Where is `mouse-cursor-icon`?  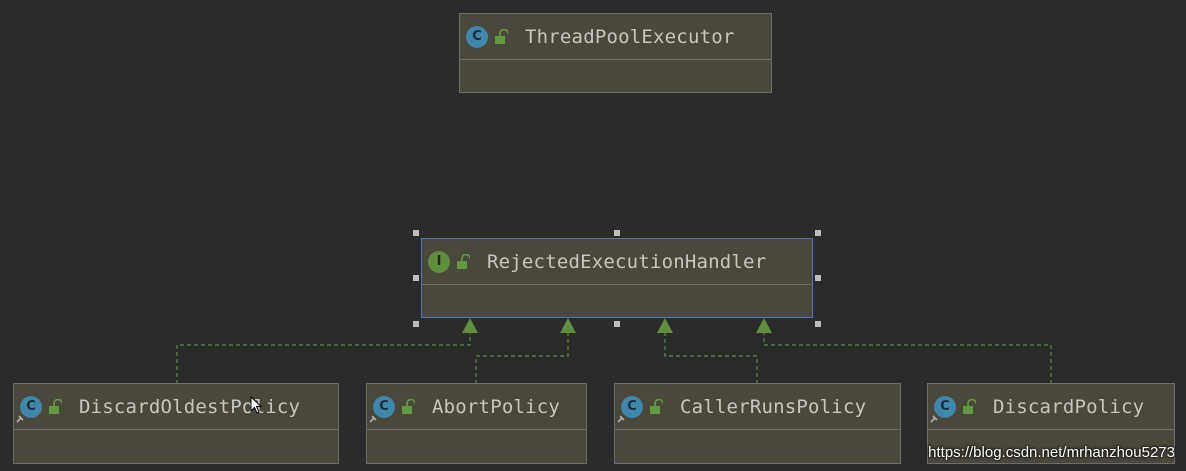 mouse-cursor-icon is located at coordinates (256, 405).